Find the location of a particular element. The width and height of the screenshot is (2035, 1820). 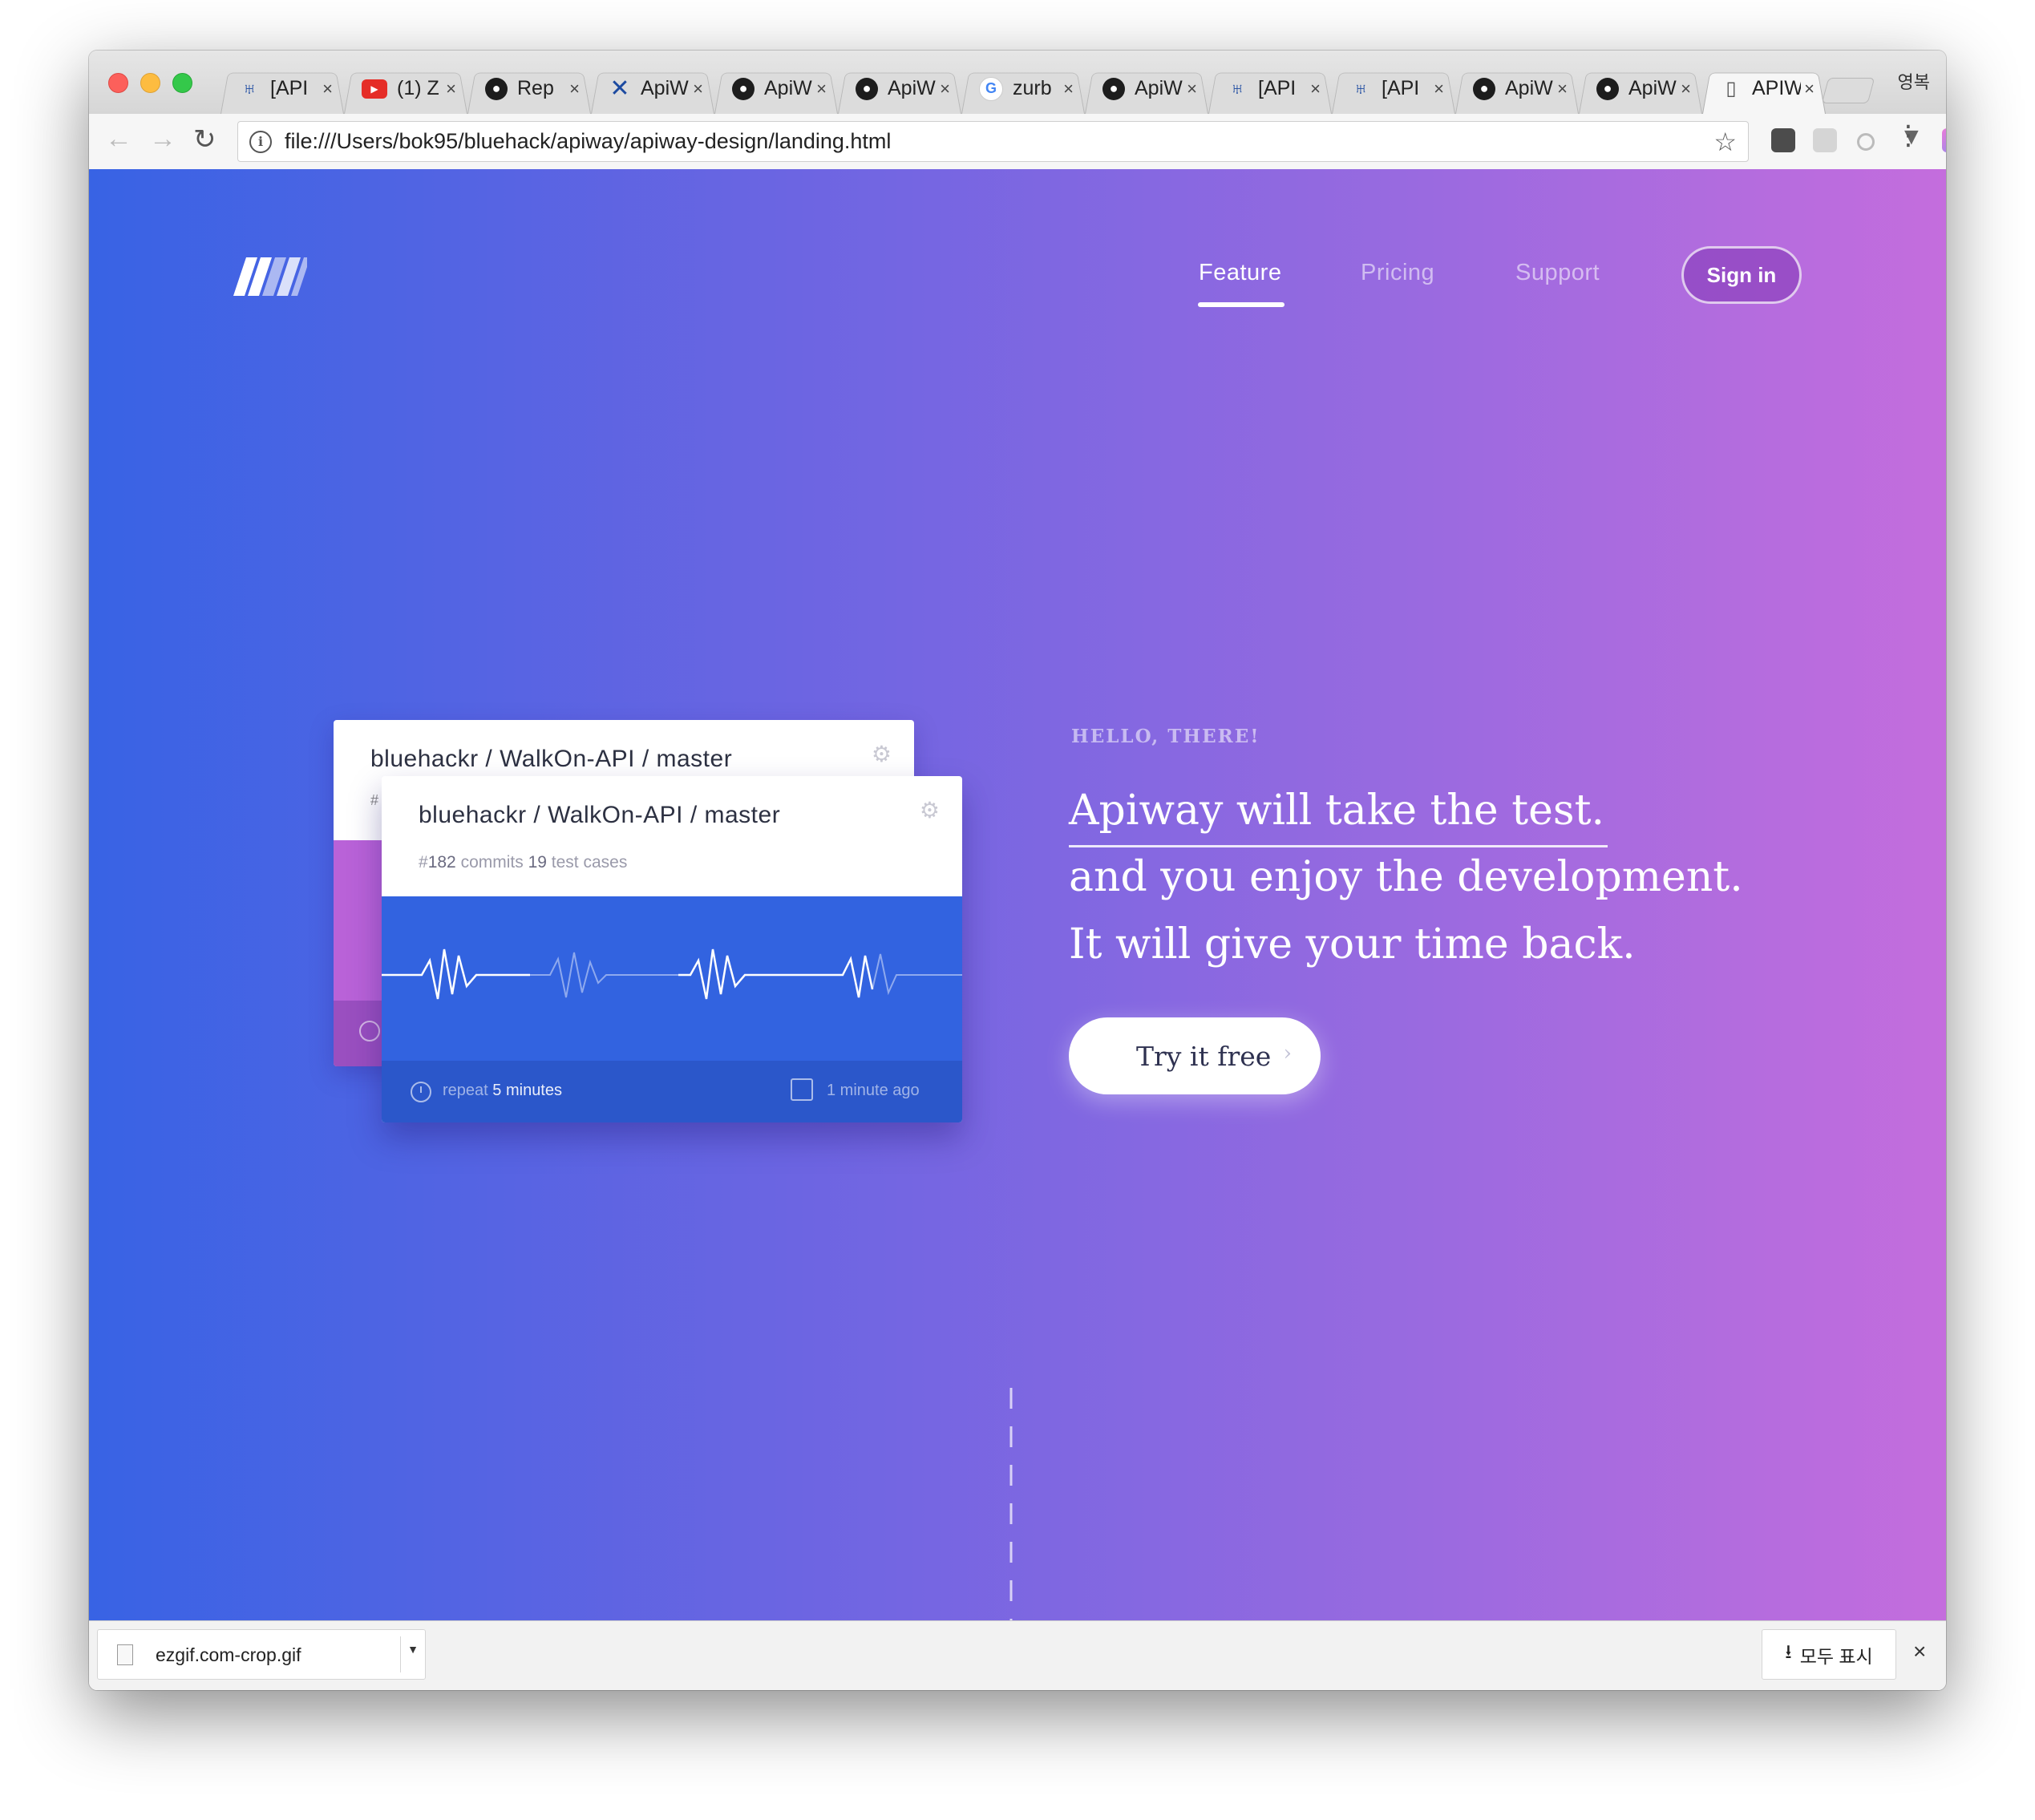

nav-support: Support is located at coordinates (1558, 273).